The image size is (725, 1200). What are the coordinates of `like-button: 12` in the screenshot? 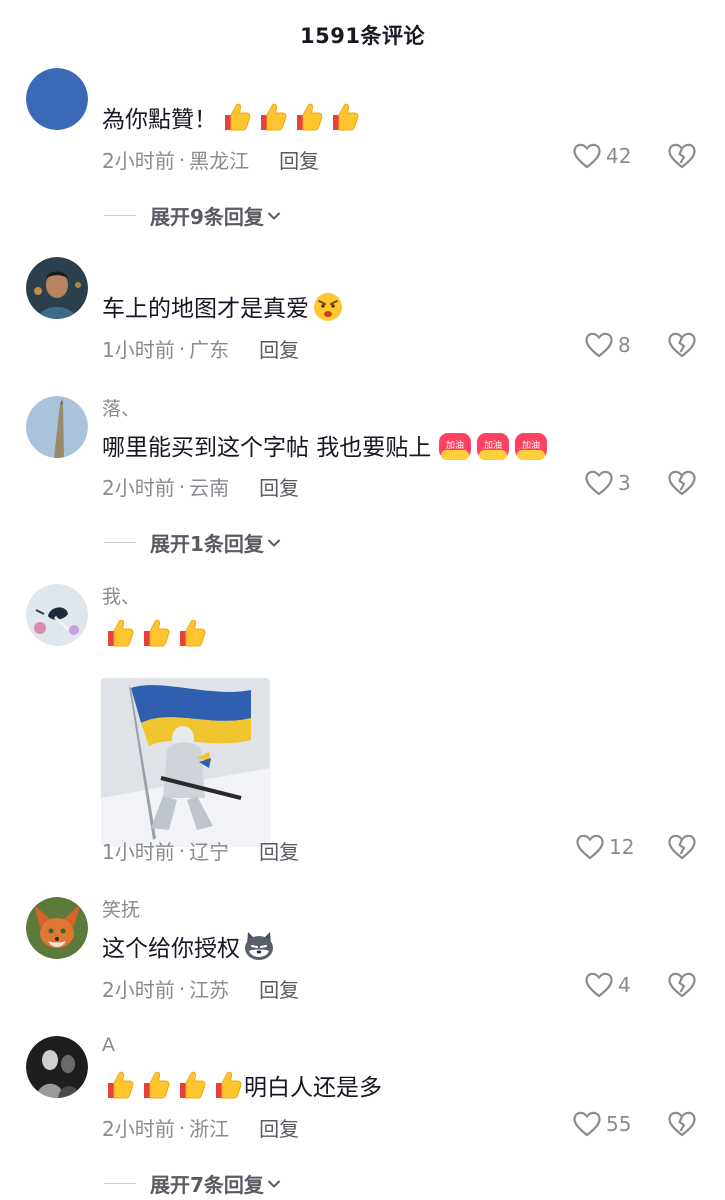 It's located at (604, 847).